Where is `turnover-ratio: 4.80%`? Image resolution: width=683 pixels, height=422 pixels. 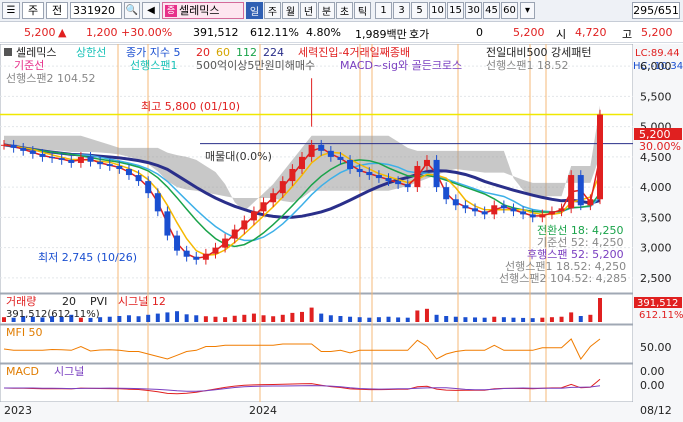 turnover-ratio: 4.80% is located at coordinates (323, 32).